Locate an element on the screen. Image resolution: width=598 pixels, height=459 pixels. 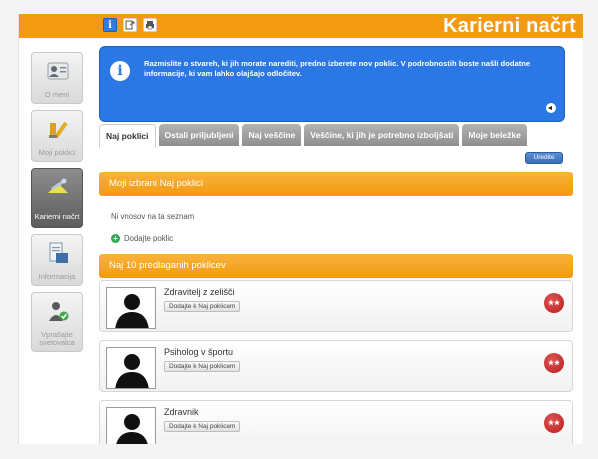
tab-skills-to-improve: Veščine, ki jih je potrebno izboljšati is located at coordinates (382, 135).